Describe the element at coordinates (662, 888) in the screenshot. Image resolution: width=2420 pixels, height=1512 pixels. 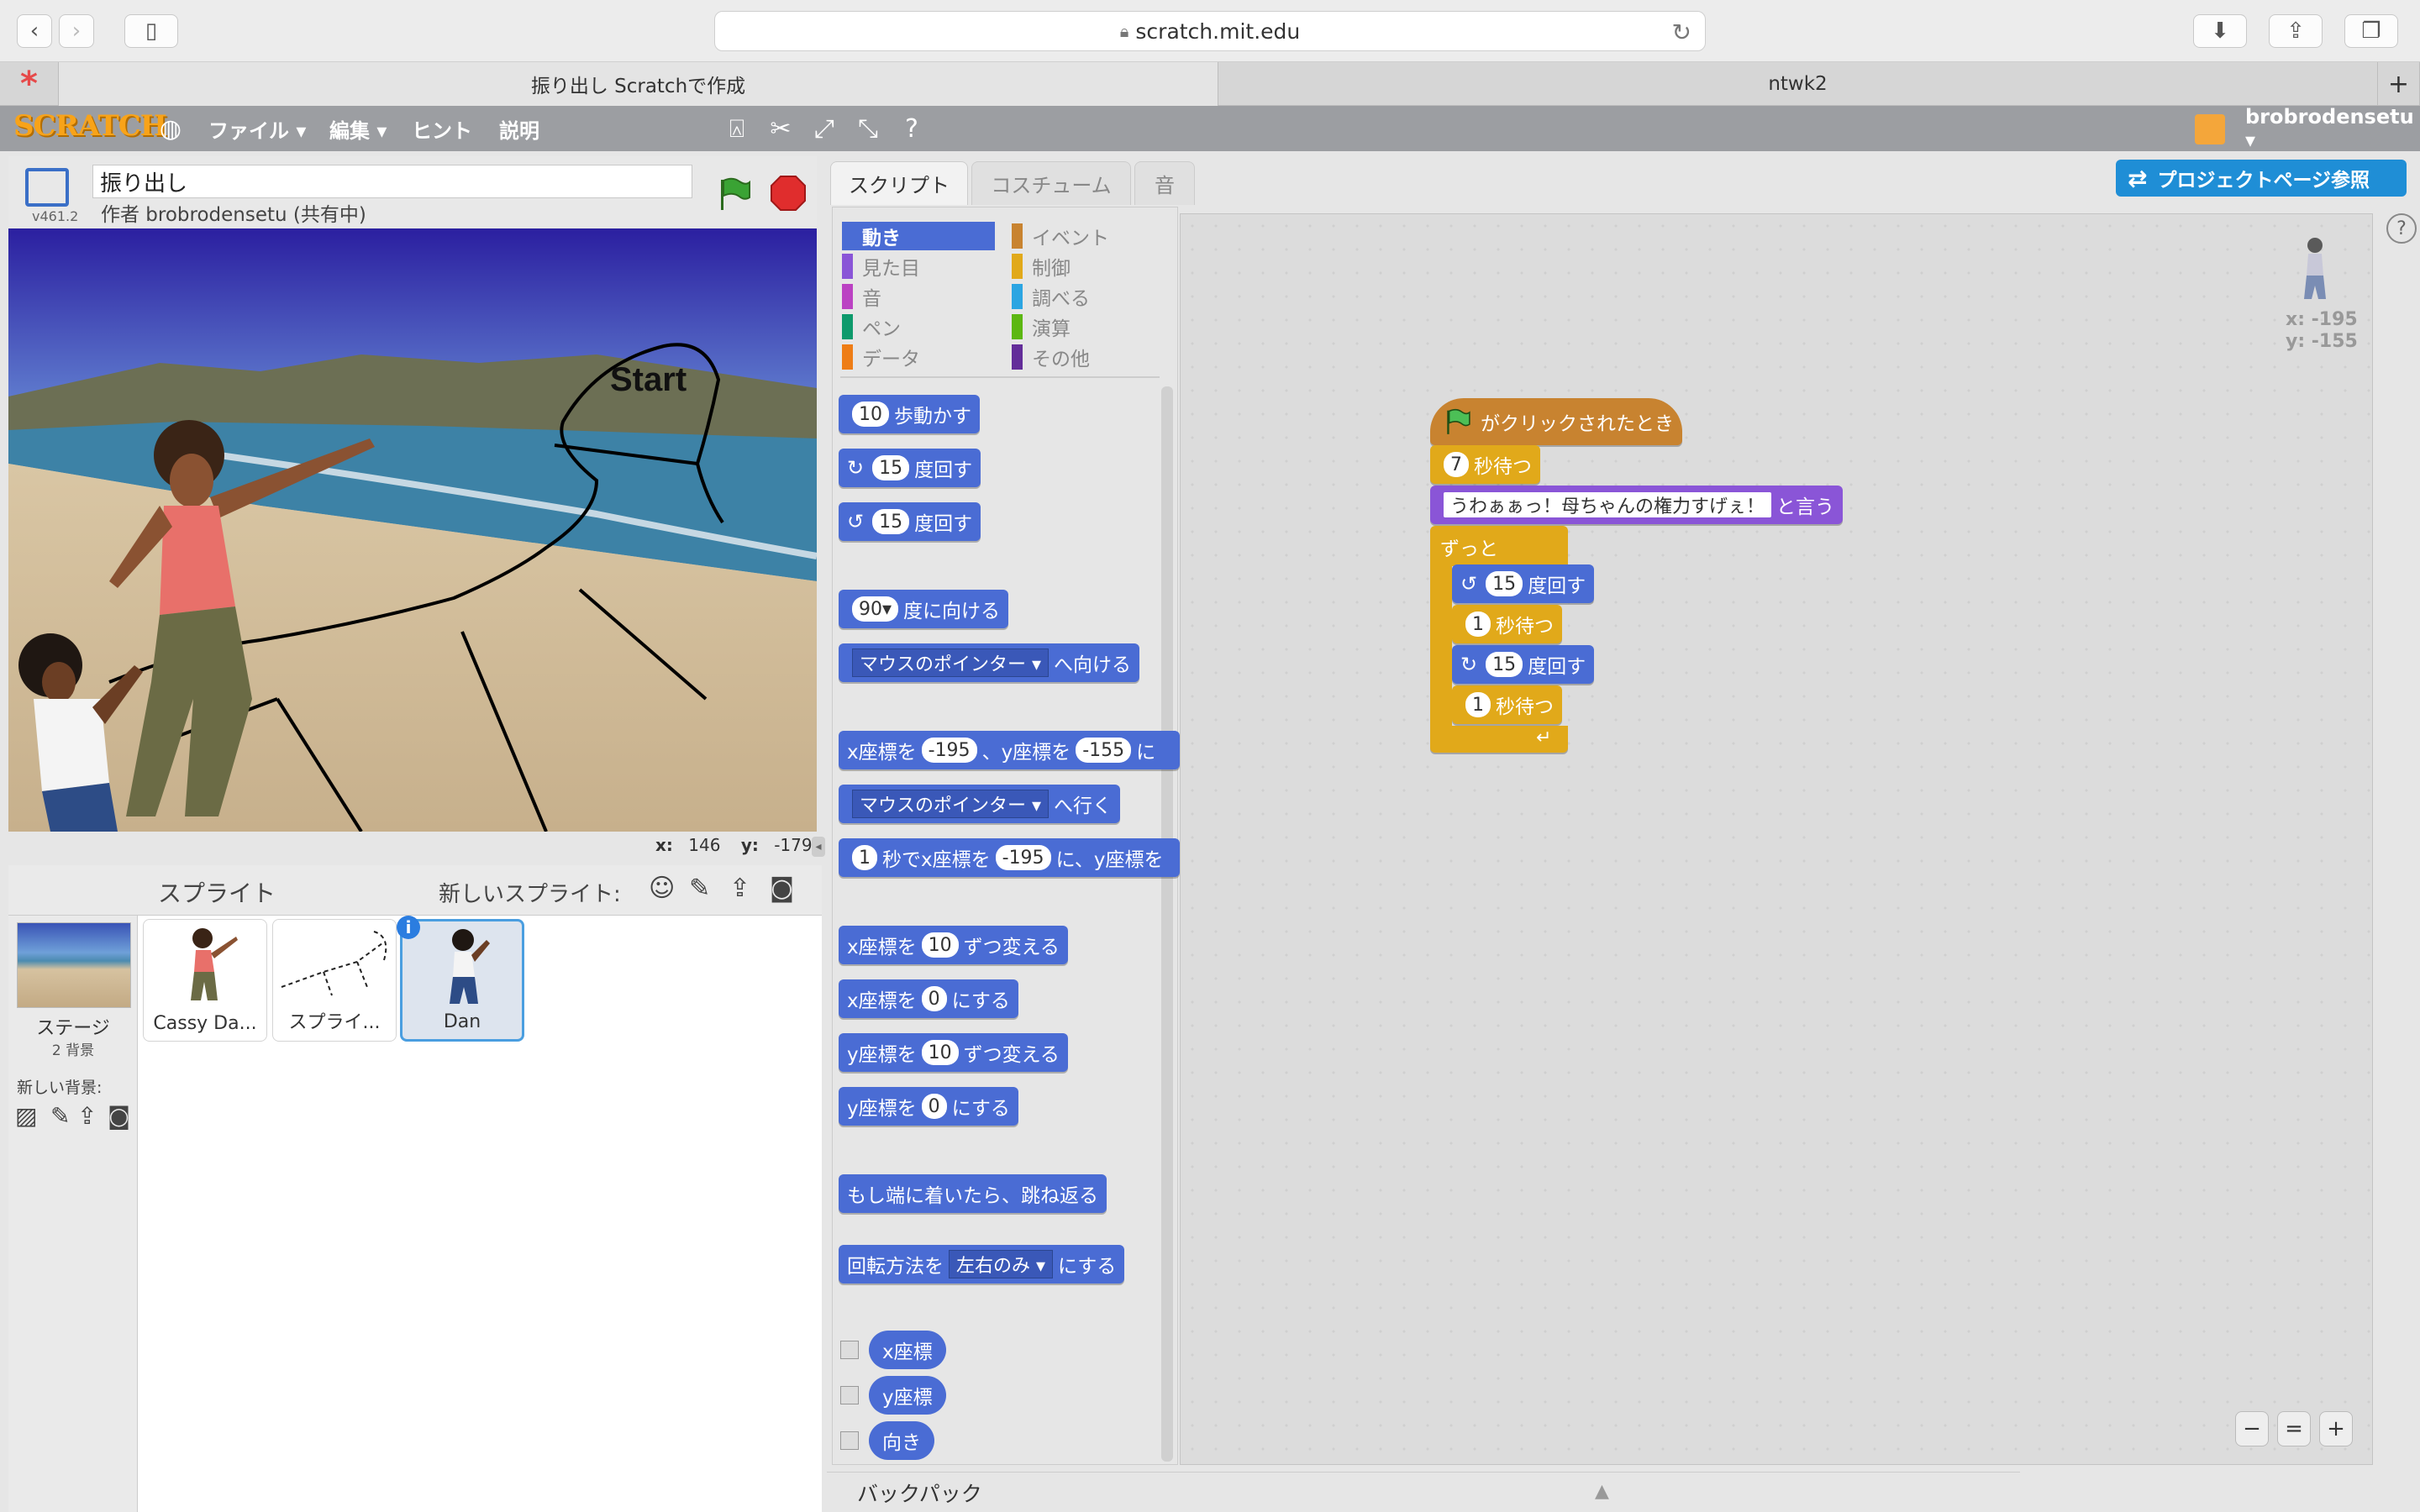
I see `sprite-library-icon: ☺` at that location.